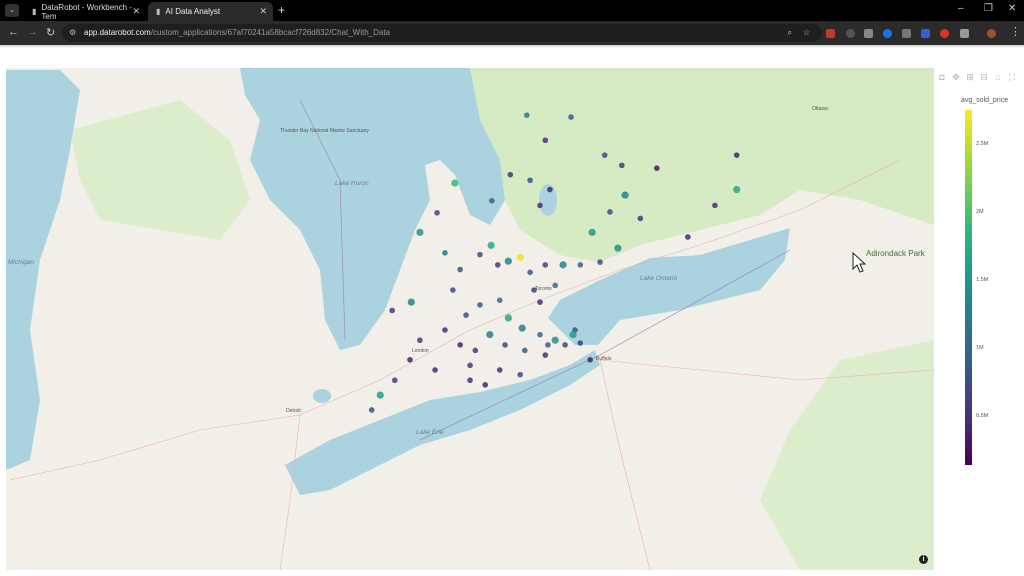  I want to click on zoom-out-icon: ⊟, so click(984, 77).